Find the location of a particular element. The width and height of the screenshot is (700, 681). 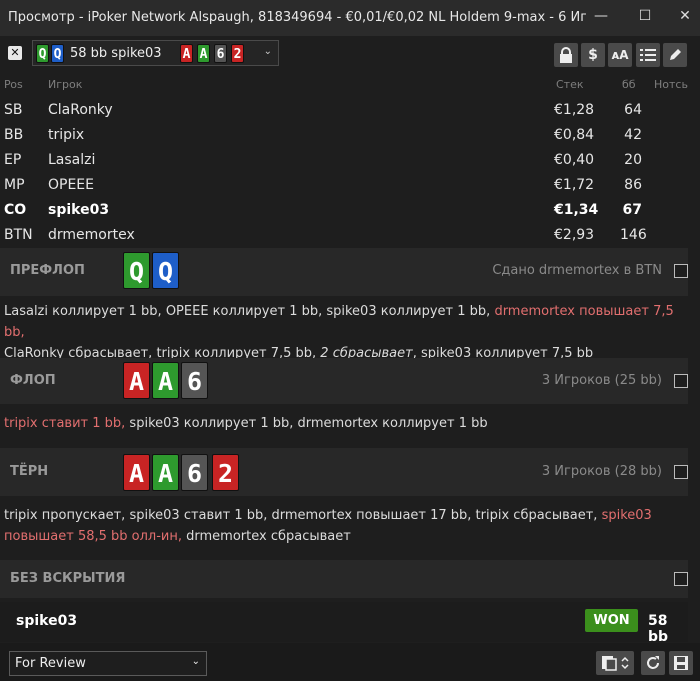

street-name: ФЛОП is located at coordinates (33, 380).